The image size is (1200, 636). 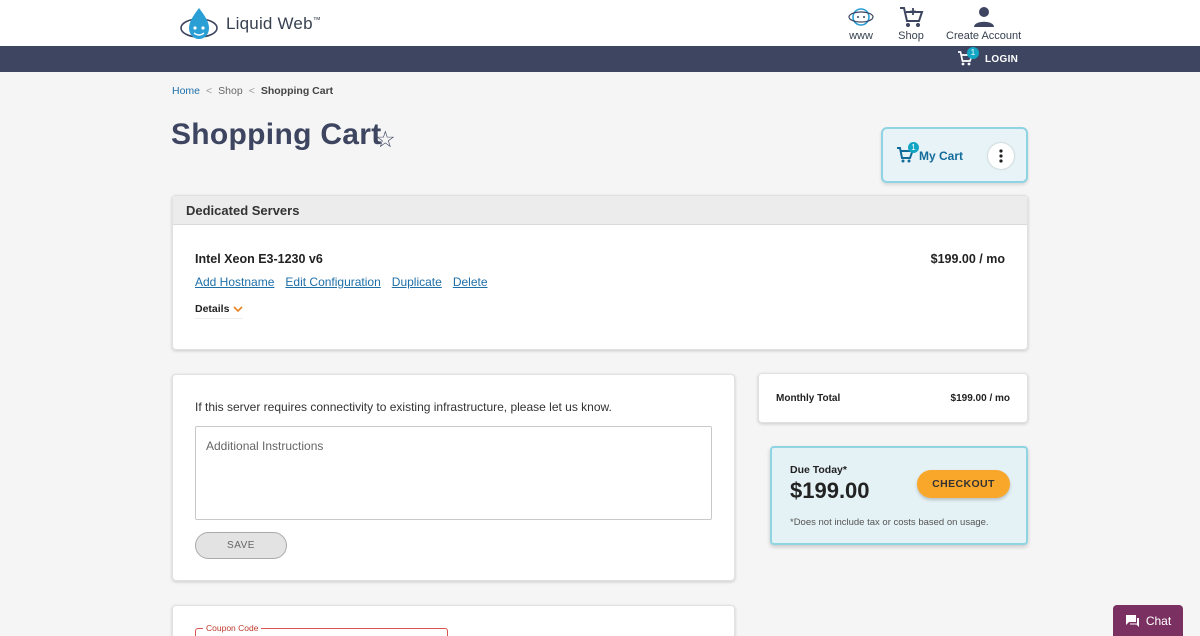 I want to click on cart-count-badge: 1, so click(x=973, y=53).